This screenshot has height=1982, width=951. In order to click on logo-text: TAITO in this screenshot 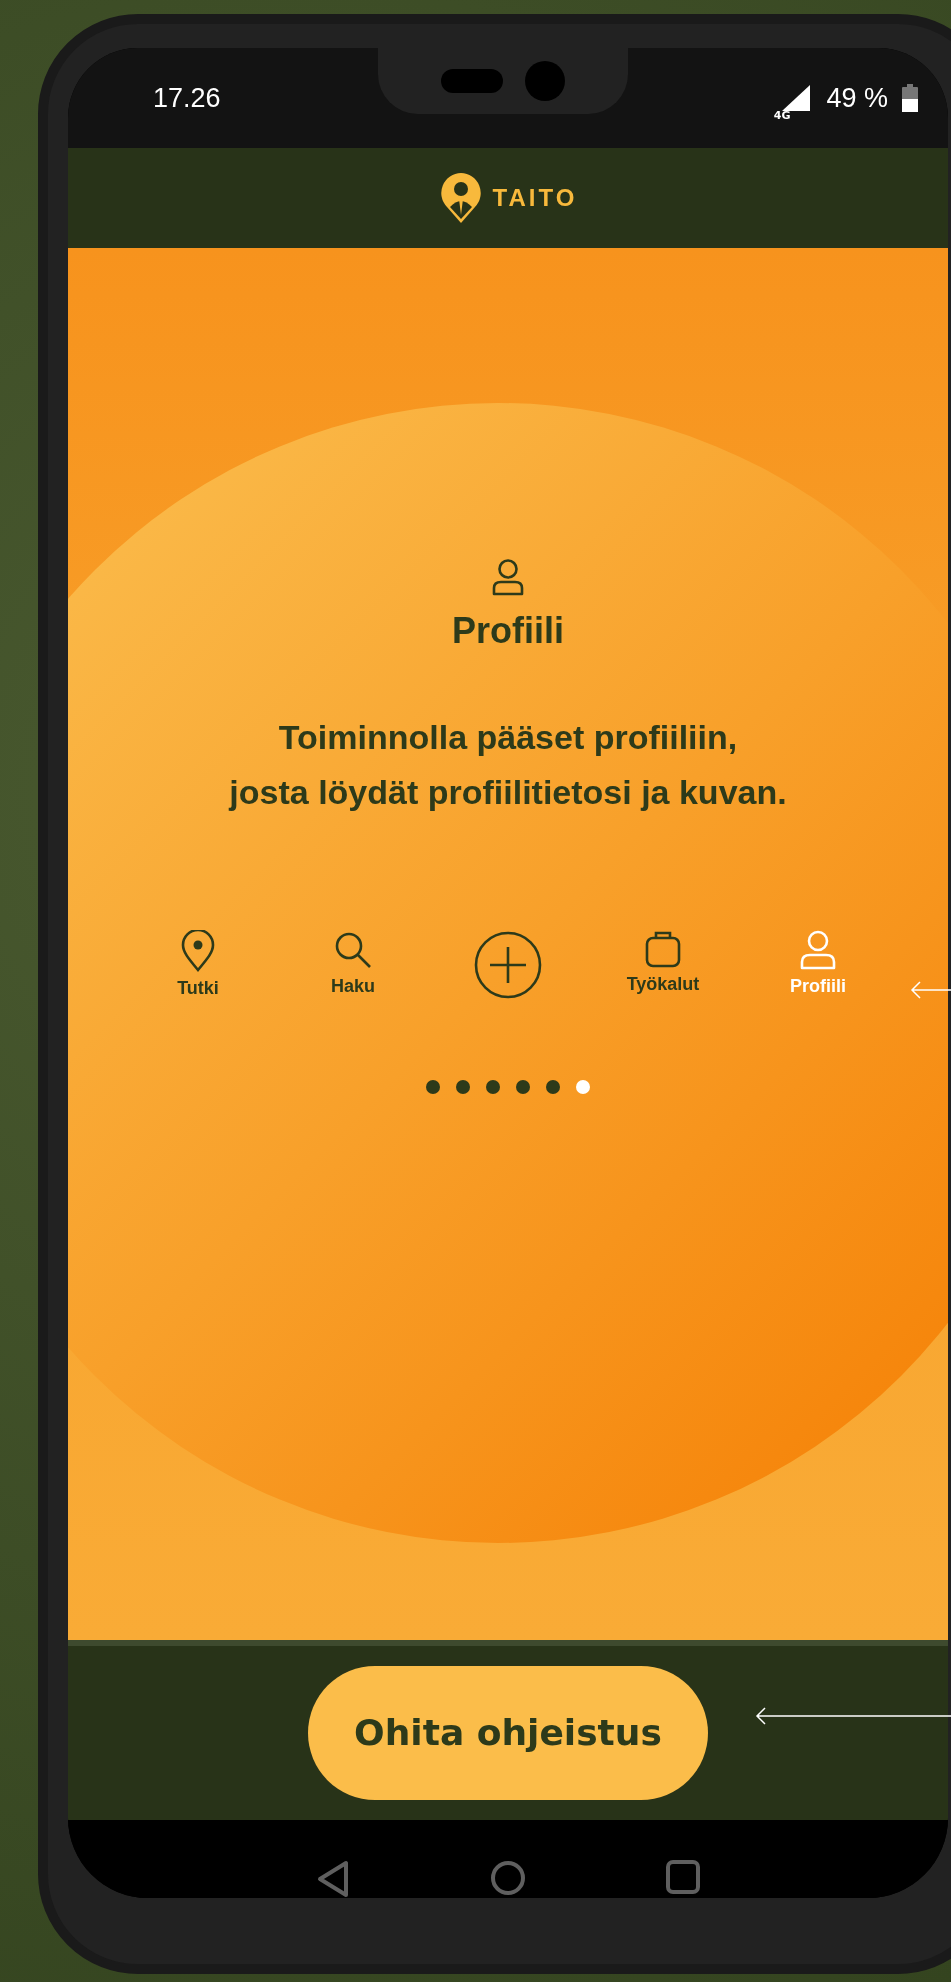, I will do `click(535, 198)`.